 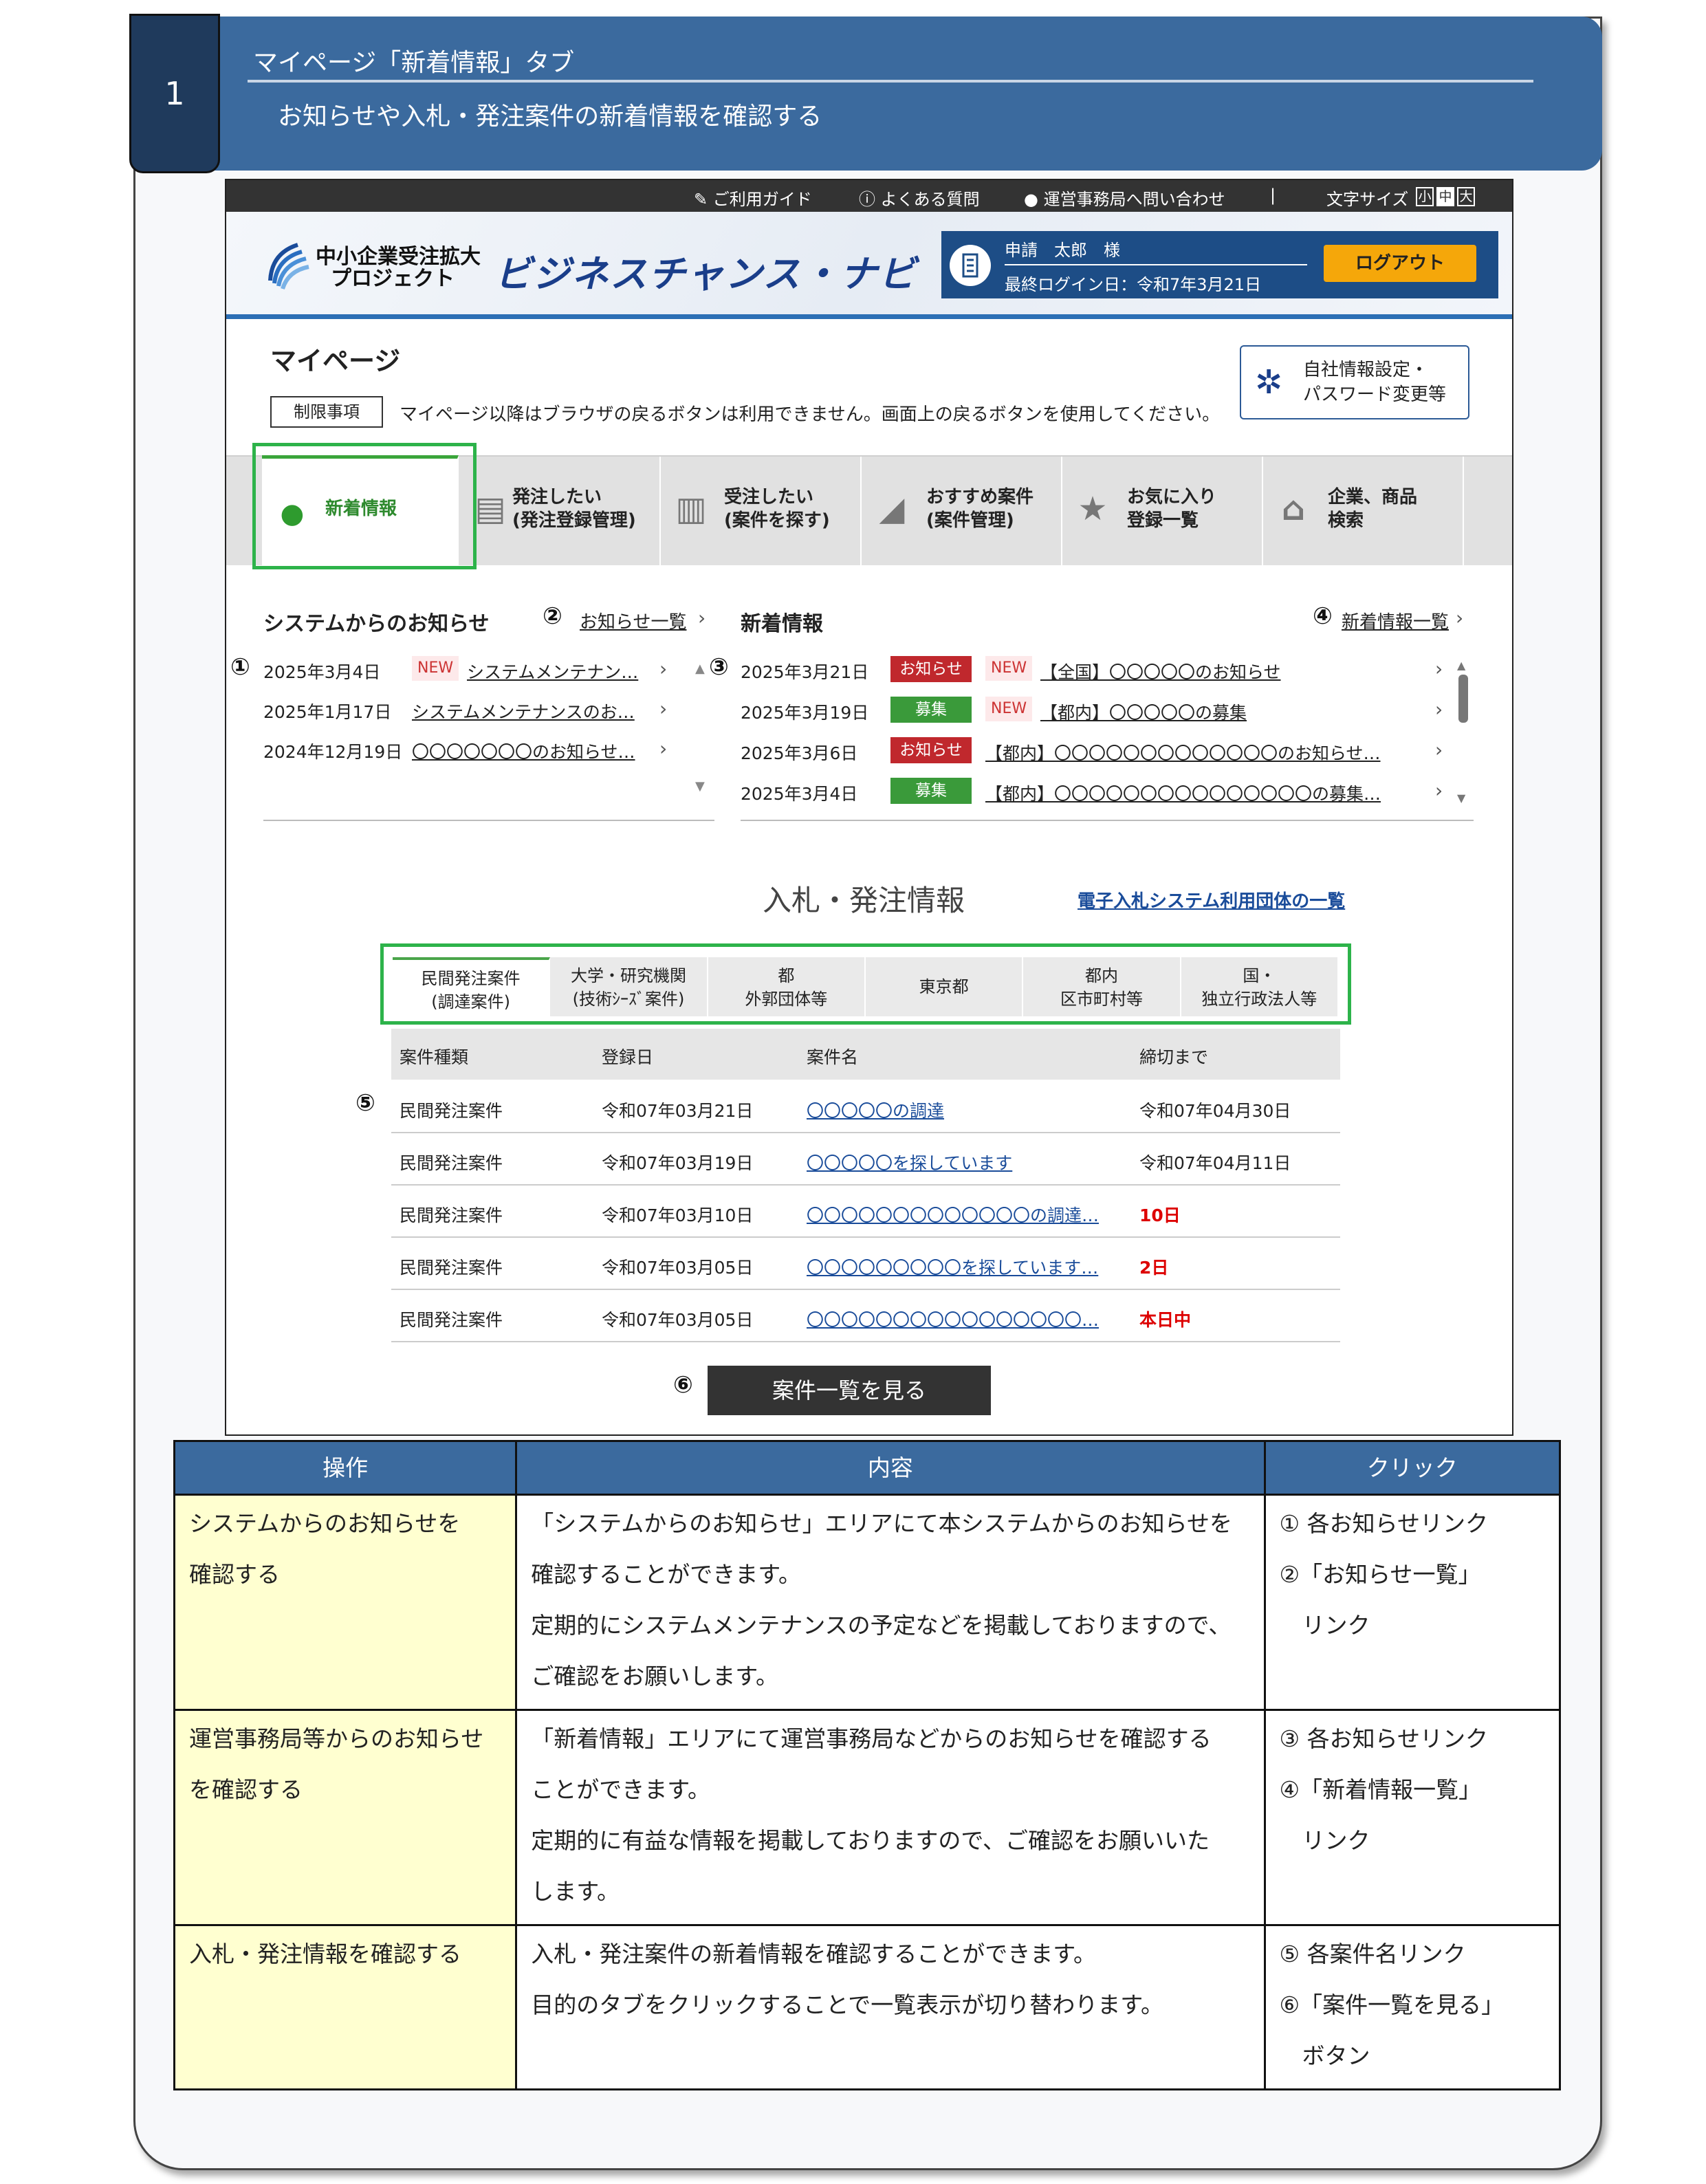 I want to click on marker-6: ⑥, so click(x=683, y=1385).